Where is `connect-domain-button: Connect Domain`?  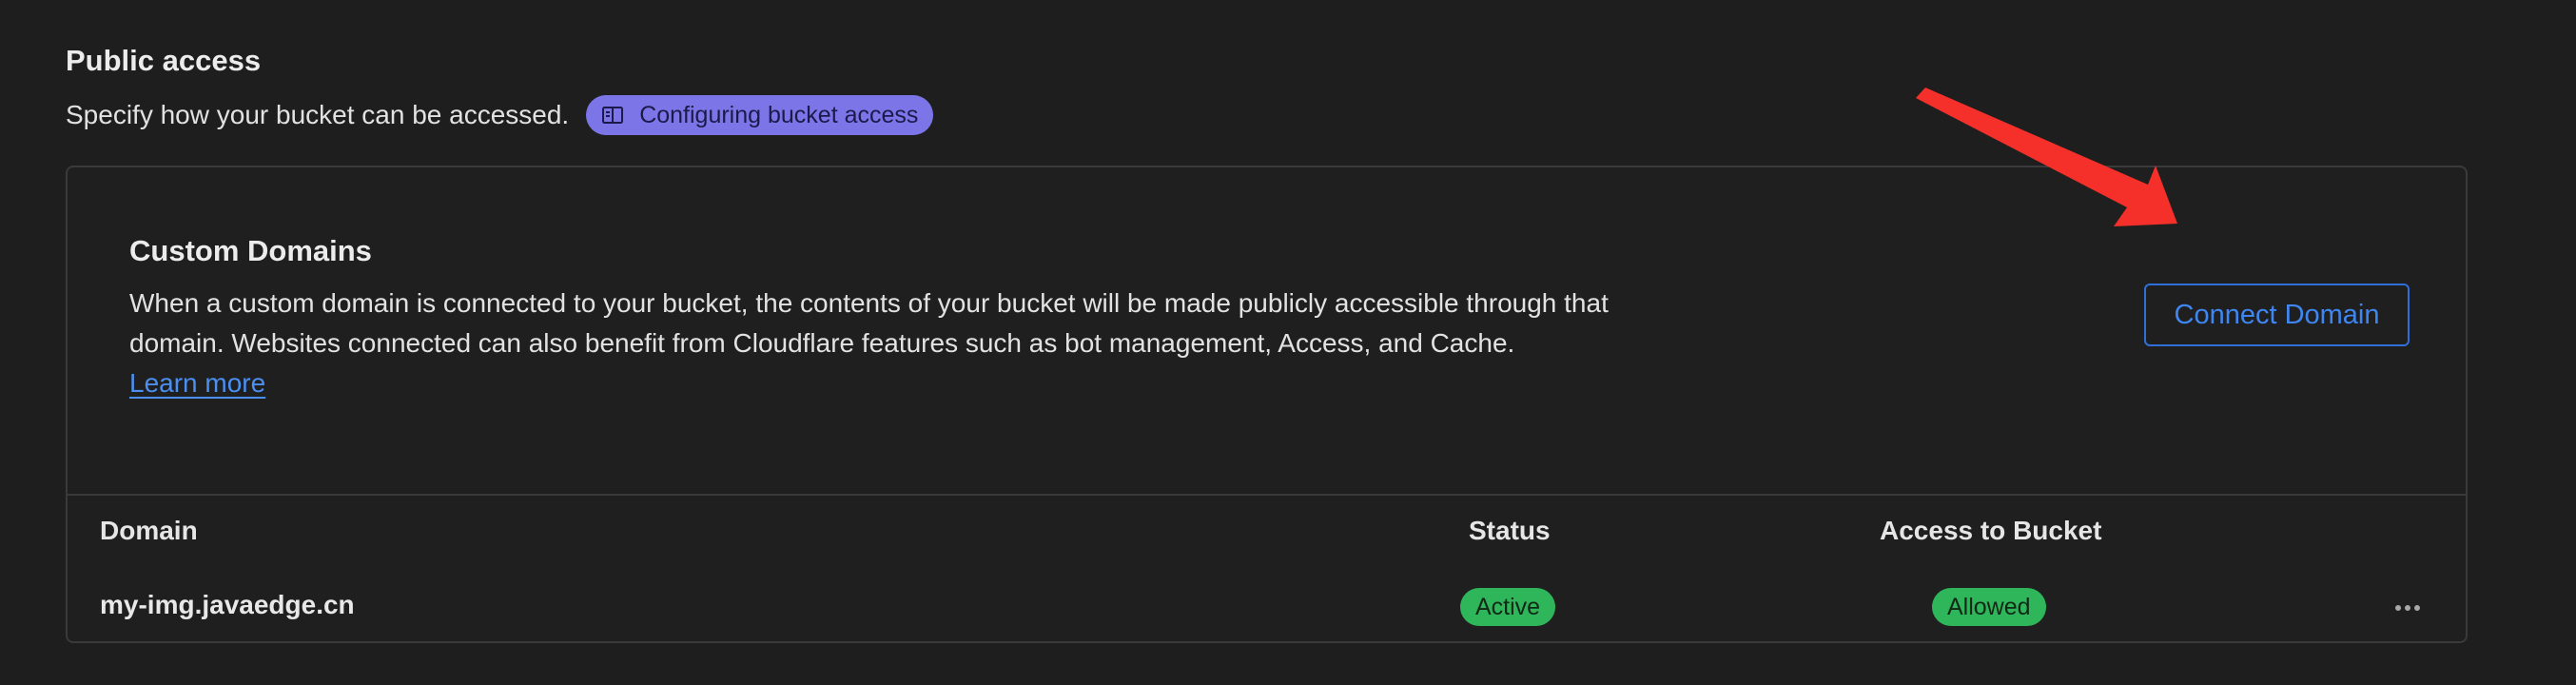
connect-domain-button: Connect Domain is located at coordinates (2277, 315).